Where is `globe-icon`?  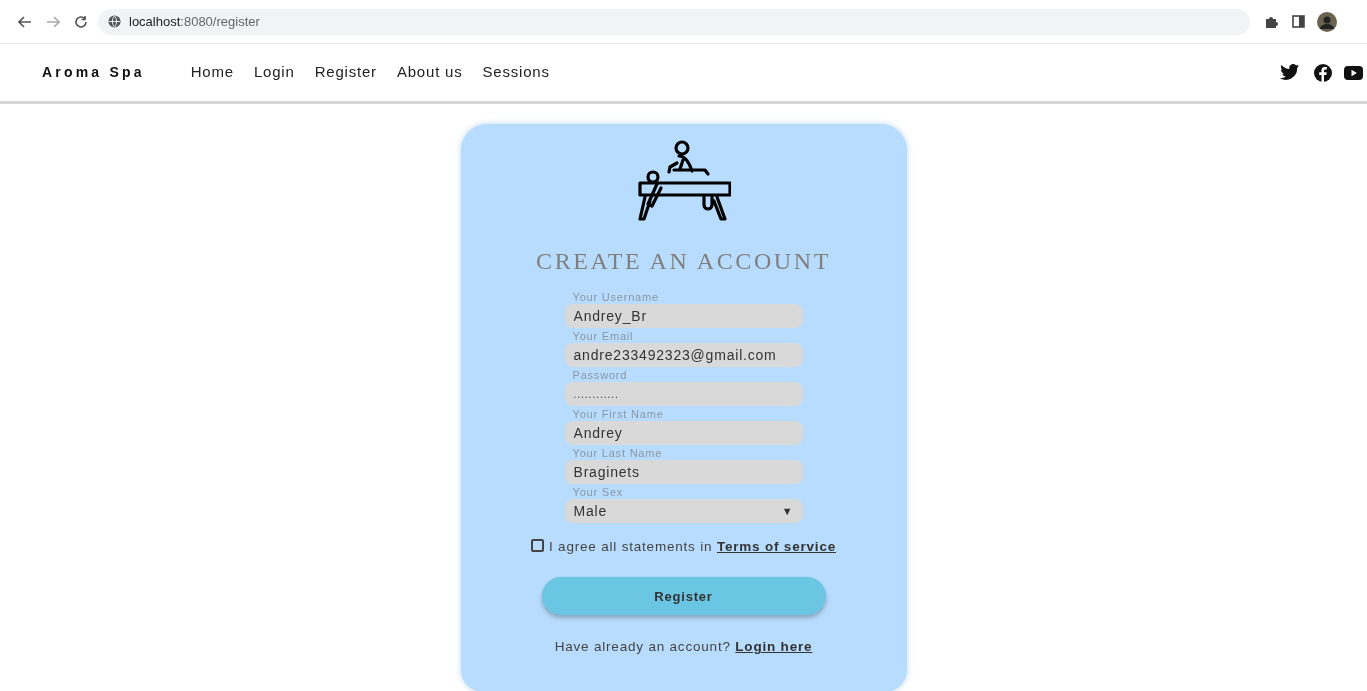 globe-icon is located at coordinates (114, 21).